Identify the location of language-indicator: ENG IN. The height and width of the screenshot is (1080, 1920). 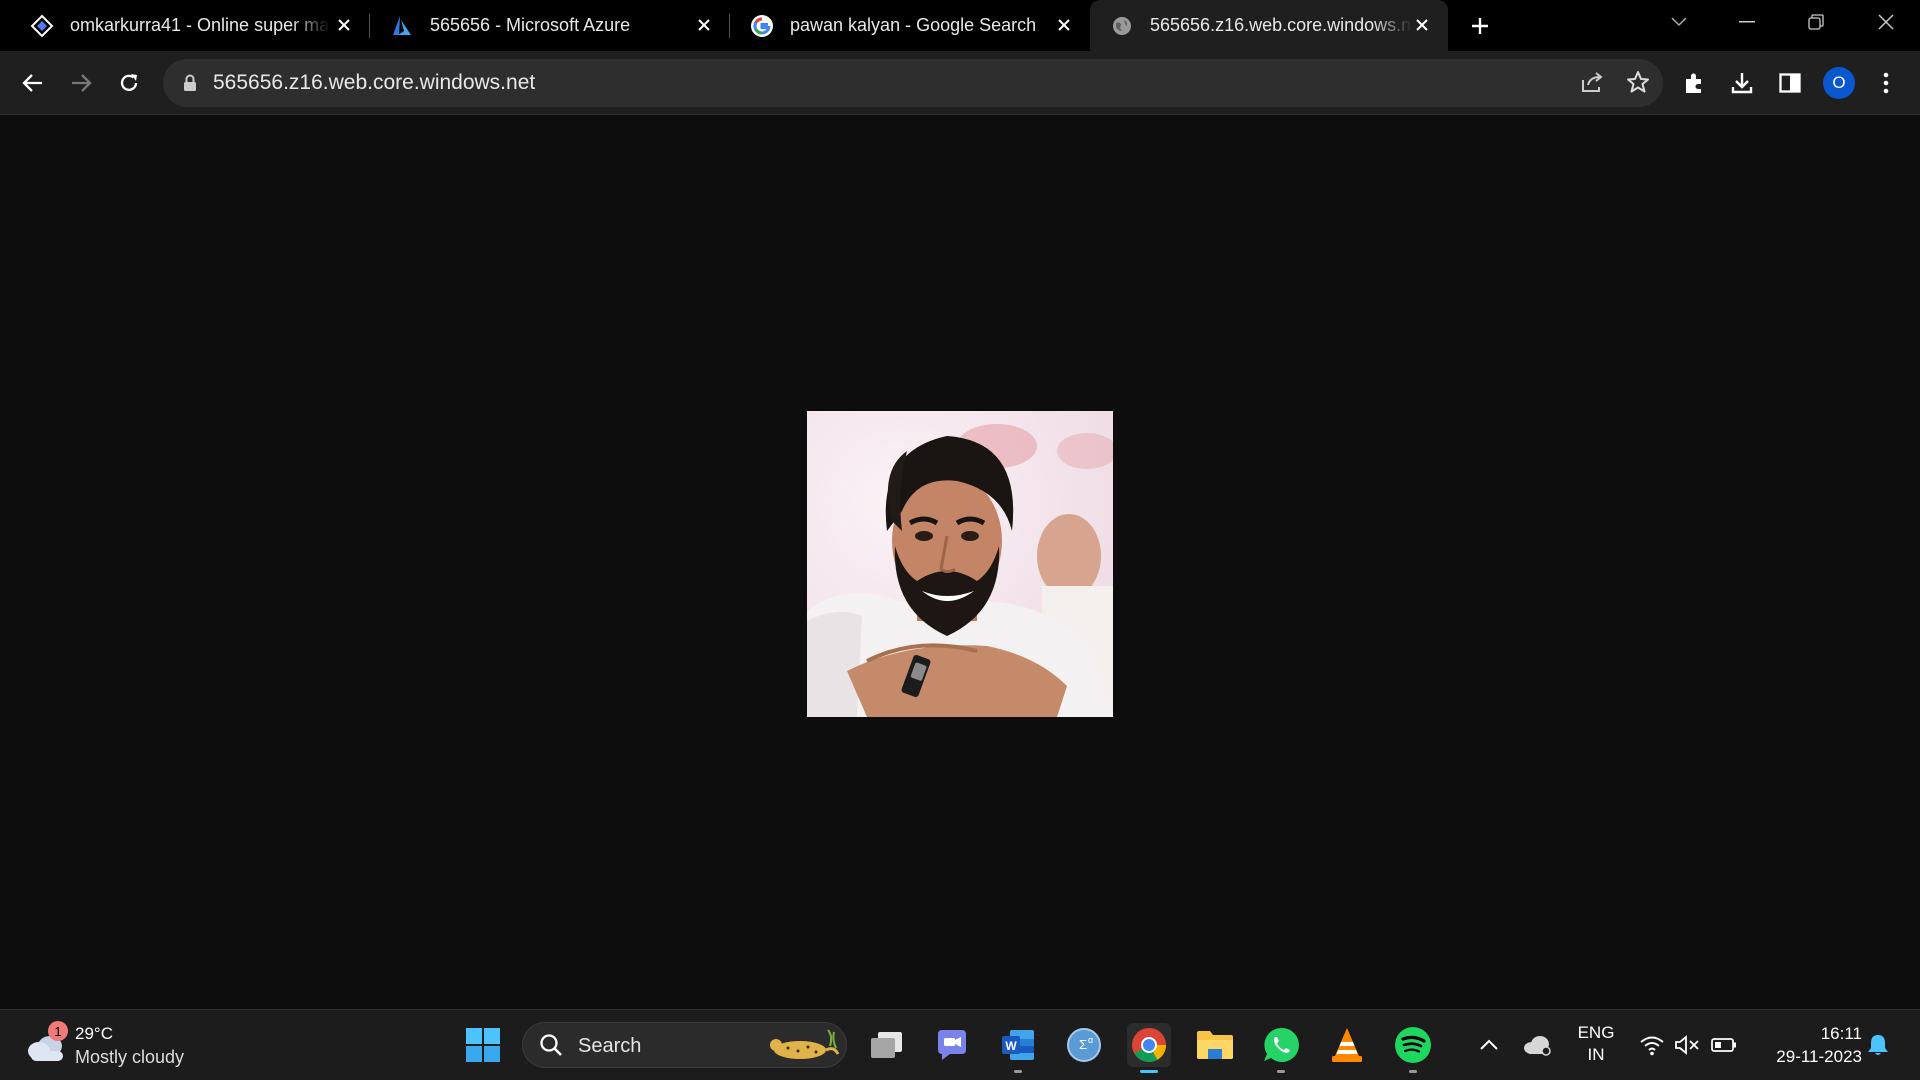
(1596, 1044).